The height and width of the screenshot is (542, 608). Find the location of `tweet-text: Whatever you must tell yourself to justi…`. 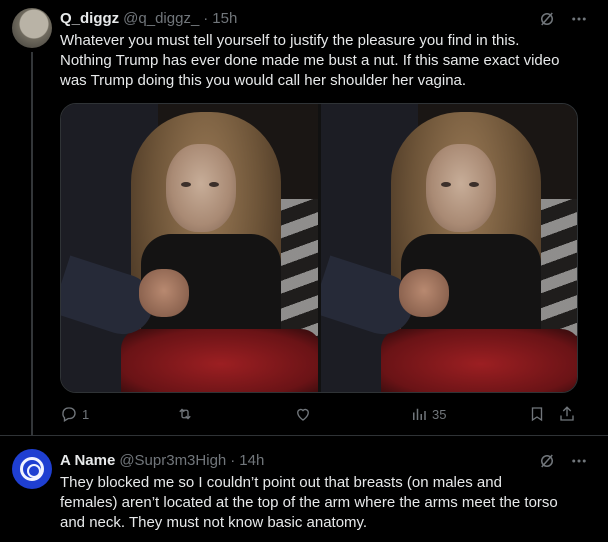

tweet-text: Whatever you must tell yourself to justi… is located at coordinates (325, 61).